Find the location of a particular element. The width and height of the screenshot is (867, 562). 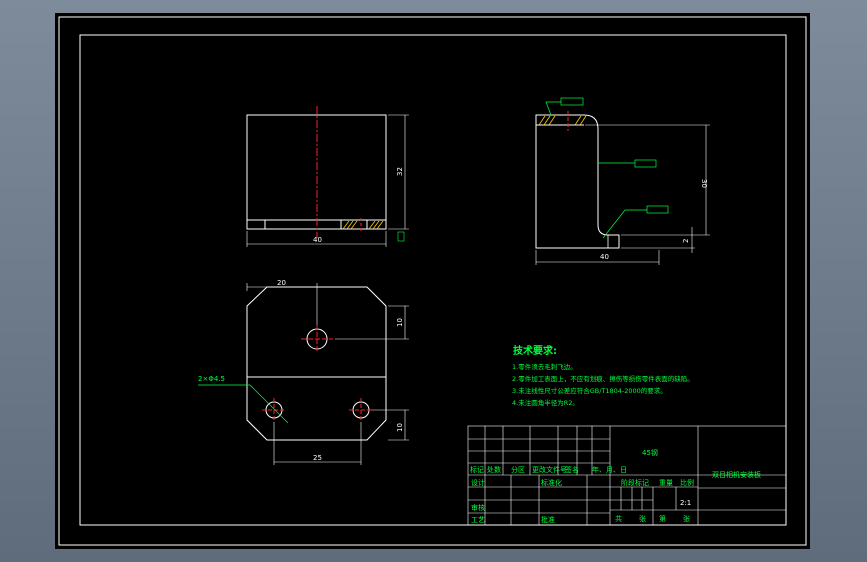

lower-dim-label: 10 is located at coordinates (400, 427).